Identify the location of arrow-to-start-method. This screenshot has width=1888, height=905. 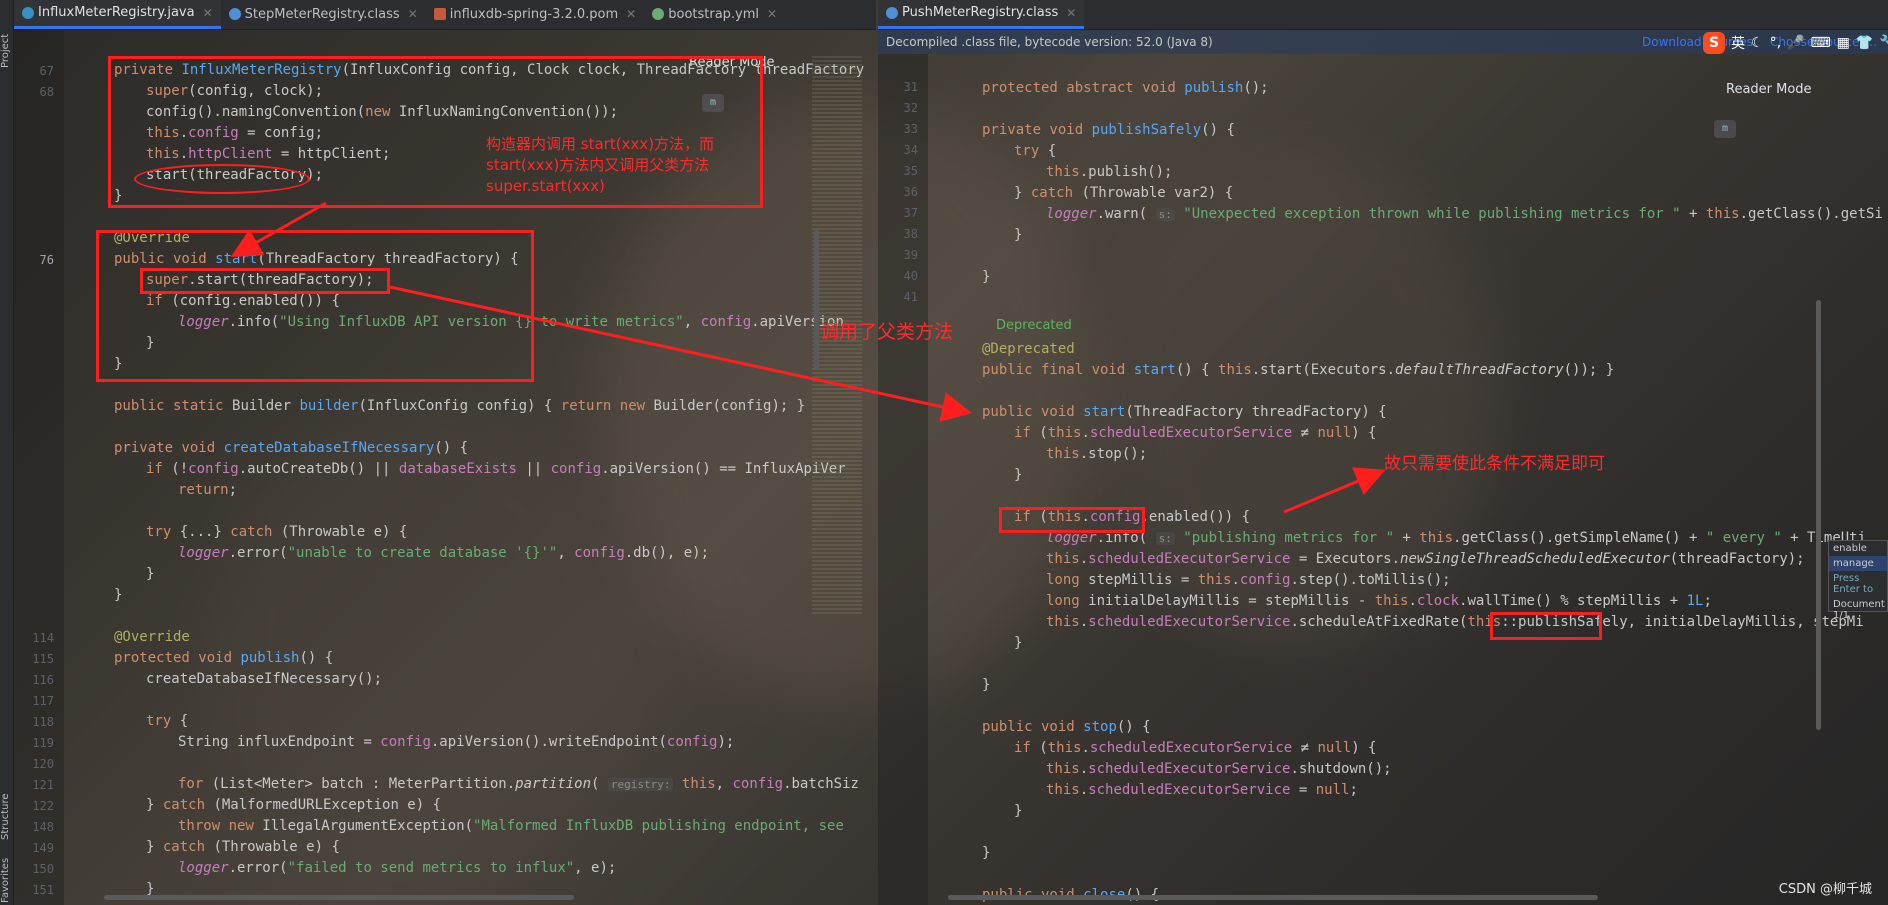
(278, 229).